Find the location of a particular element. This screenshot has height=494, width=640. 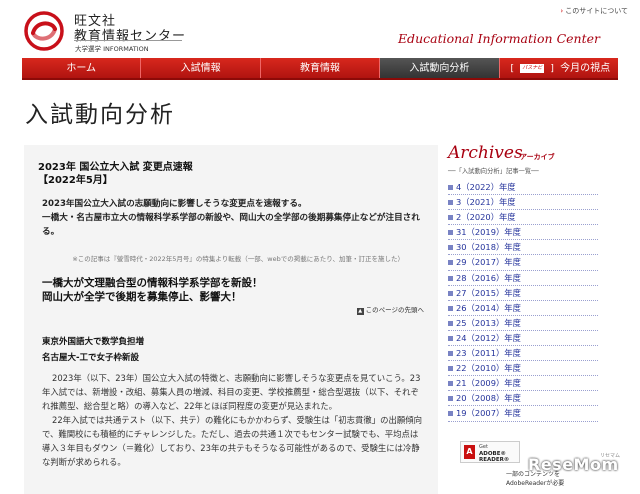

archive-item-label: 19（2007）年度 is located at coordinates (488, 413).